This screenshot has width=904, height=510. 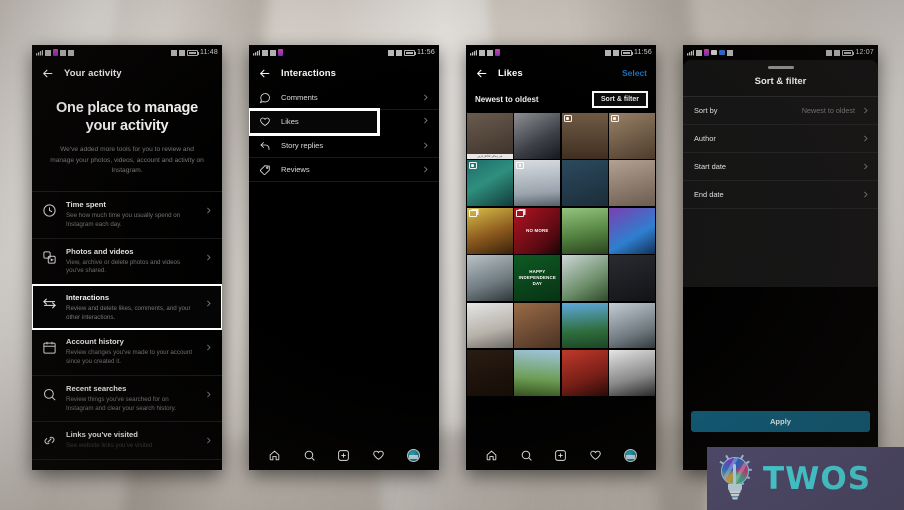 What do you see at coordinates (780, 67) in the screenshot?
I see `sheet-grabber` at bounding box center [780, 67].